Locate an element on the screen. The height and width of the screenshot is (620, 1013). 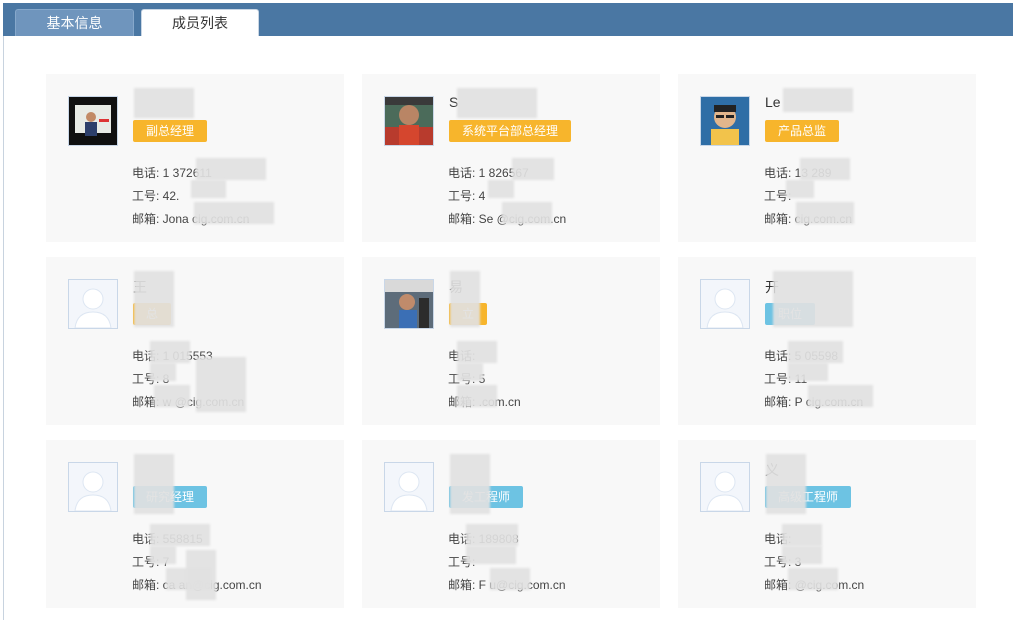
employee-number-row: 工号: 42. is located at coordinates (155, 195).